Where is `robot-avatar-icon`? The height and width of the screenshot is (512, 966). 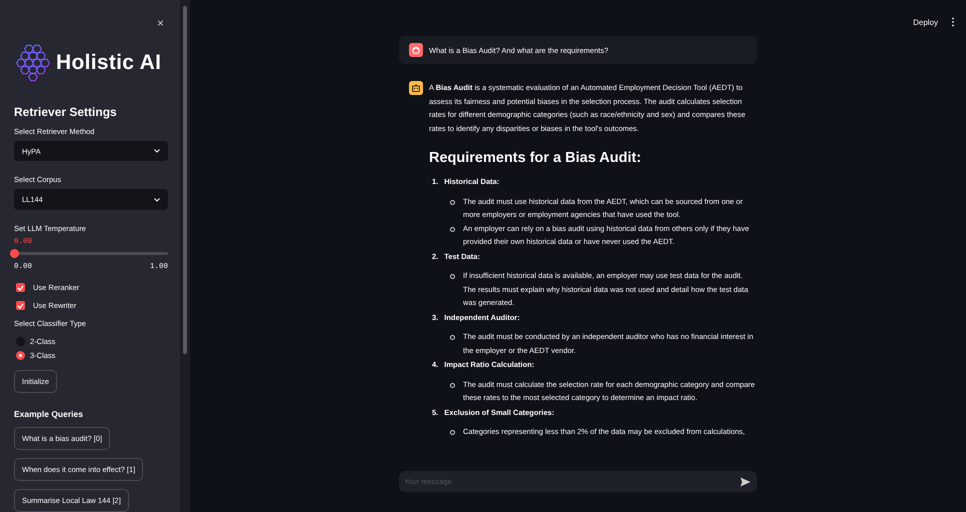 robot-avatar-icon is located at coordinates (416, 88).